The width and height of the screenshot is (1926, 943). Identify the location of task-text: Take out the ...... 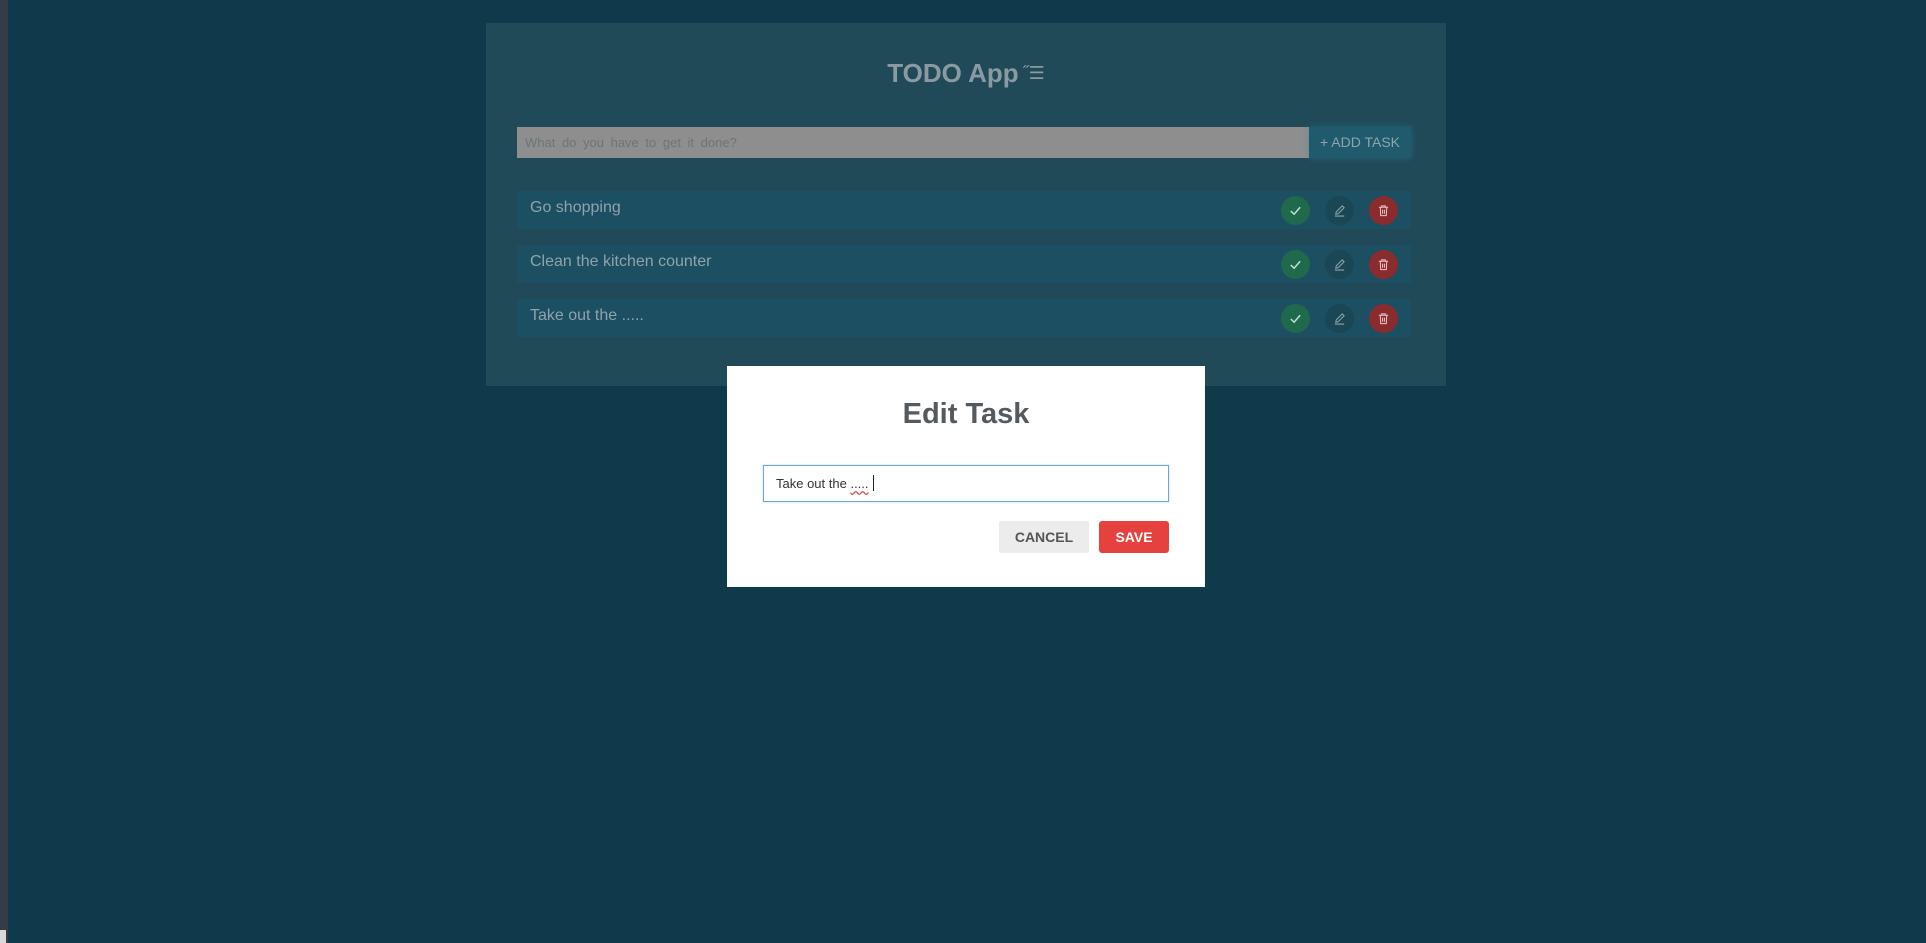
(587, 315).